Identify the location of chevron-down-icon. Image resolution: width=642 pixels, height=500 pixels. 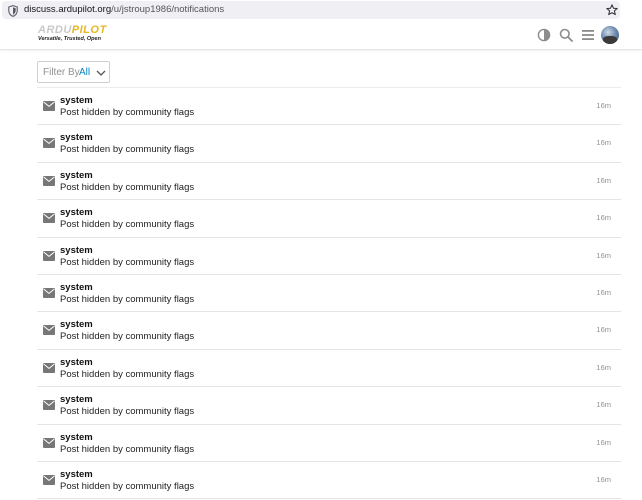
(101, 73).